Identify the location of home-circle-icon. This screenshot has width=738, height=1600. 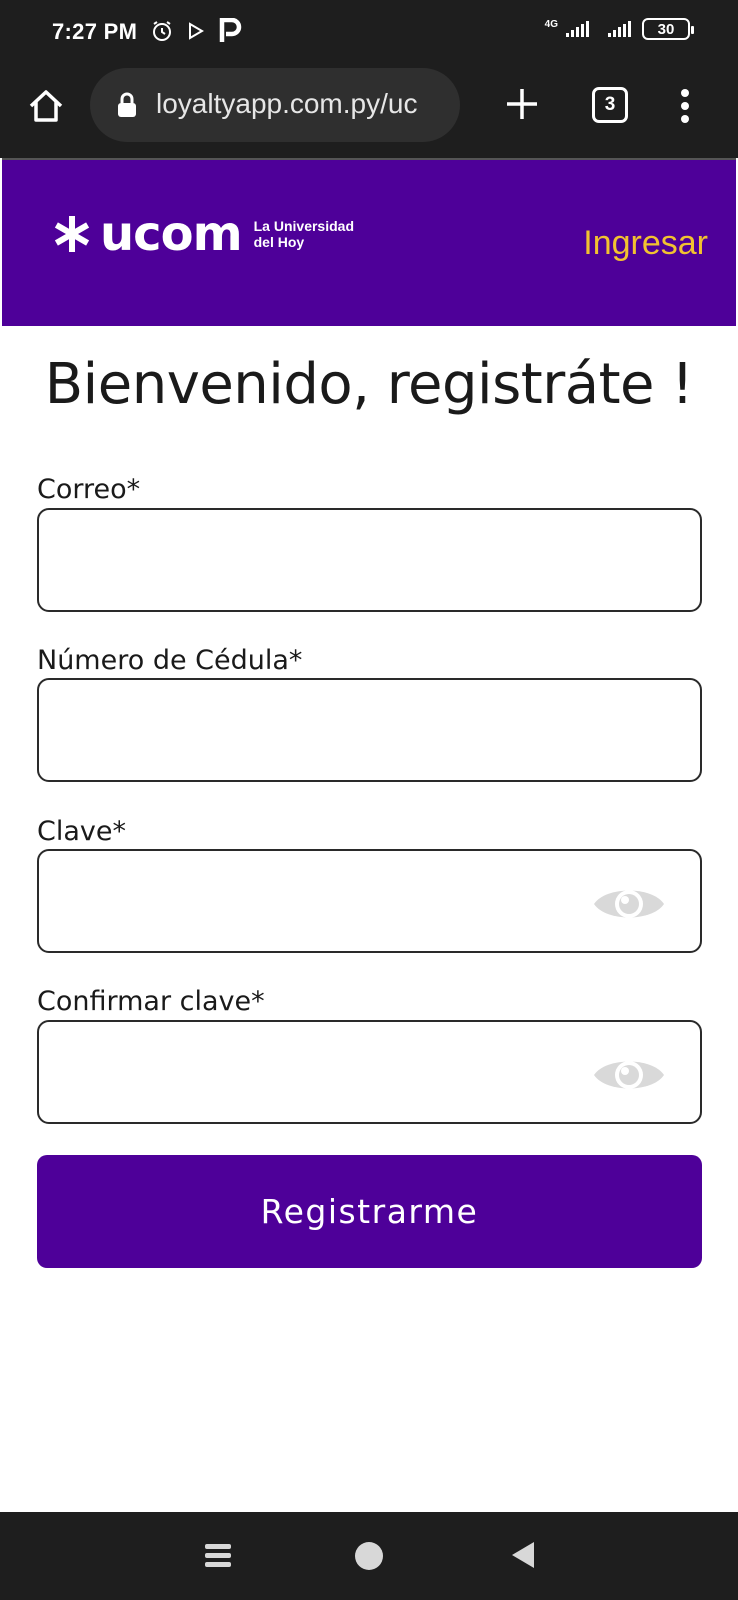
(369, 1556).